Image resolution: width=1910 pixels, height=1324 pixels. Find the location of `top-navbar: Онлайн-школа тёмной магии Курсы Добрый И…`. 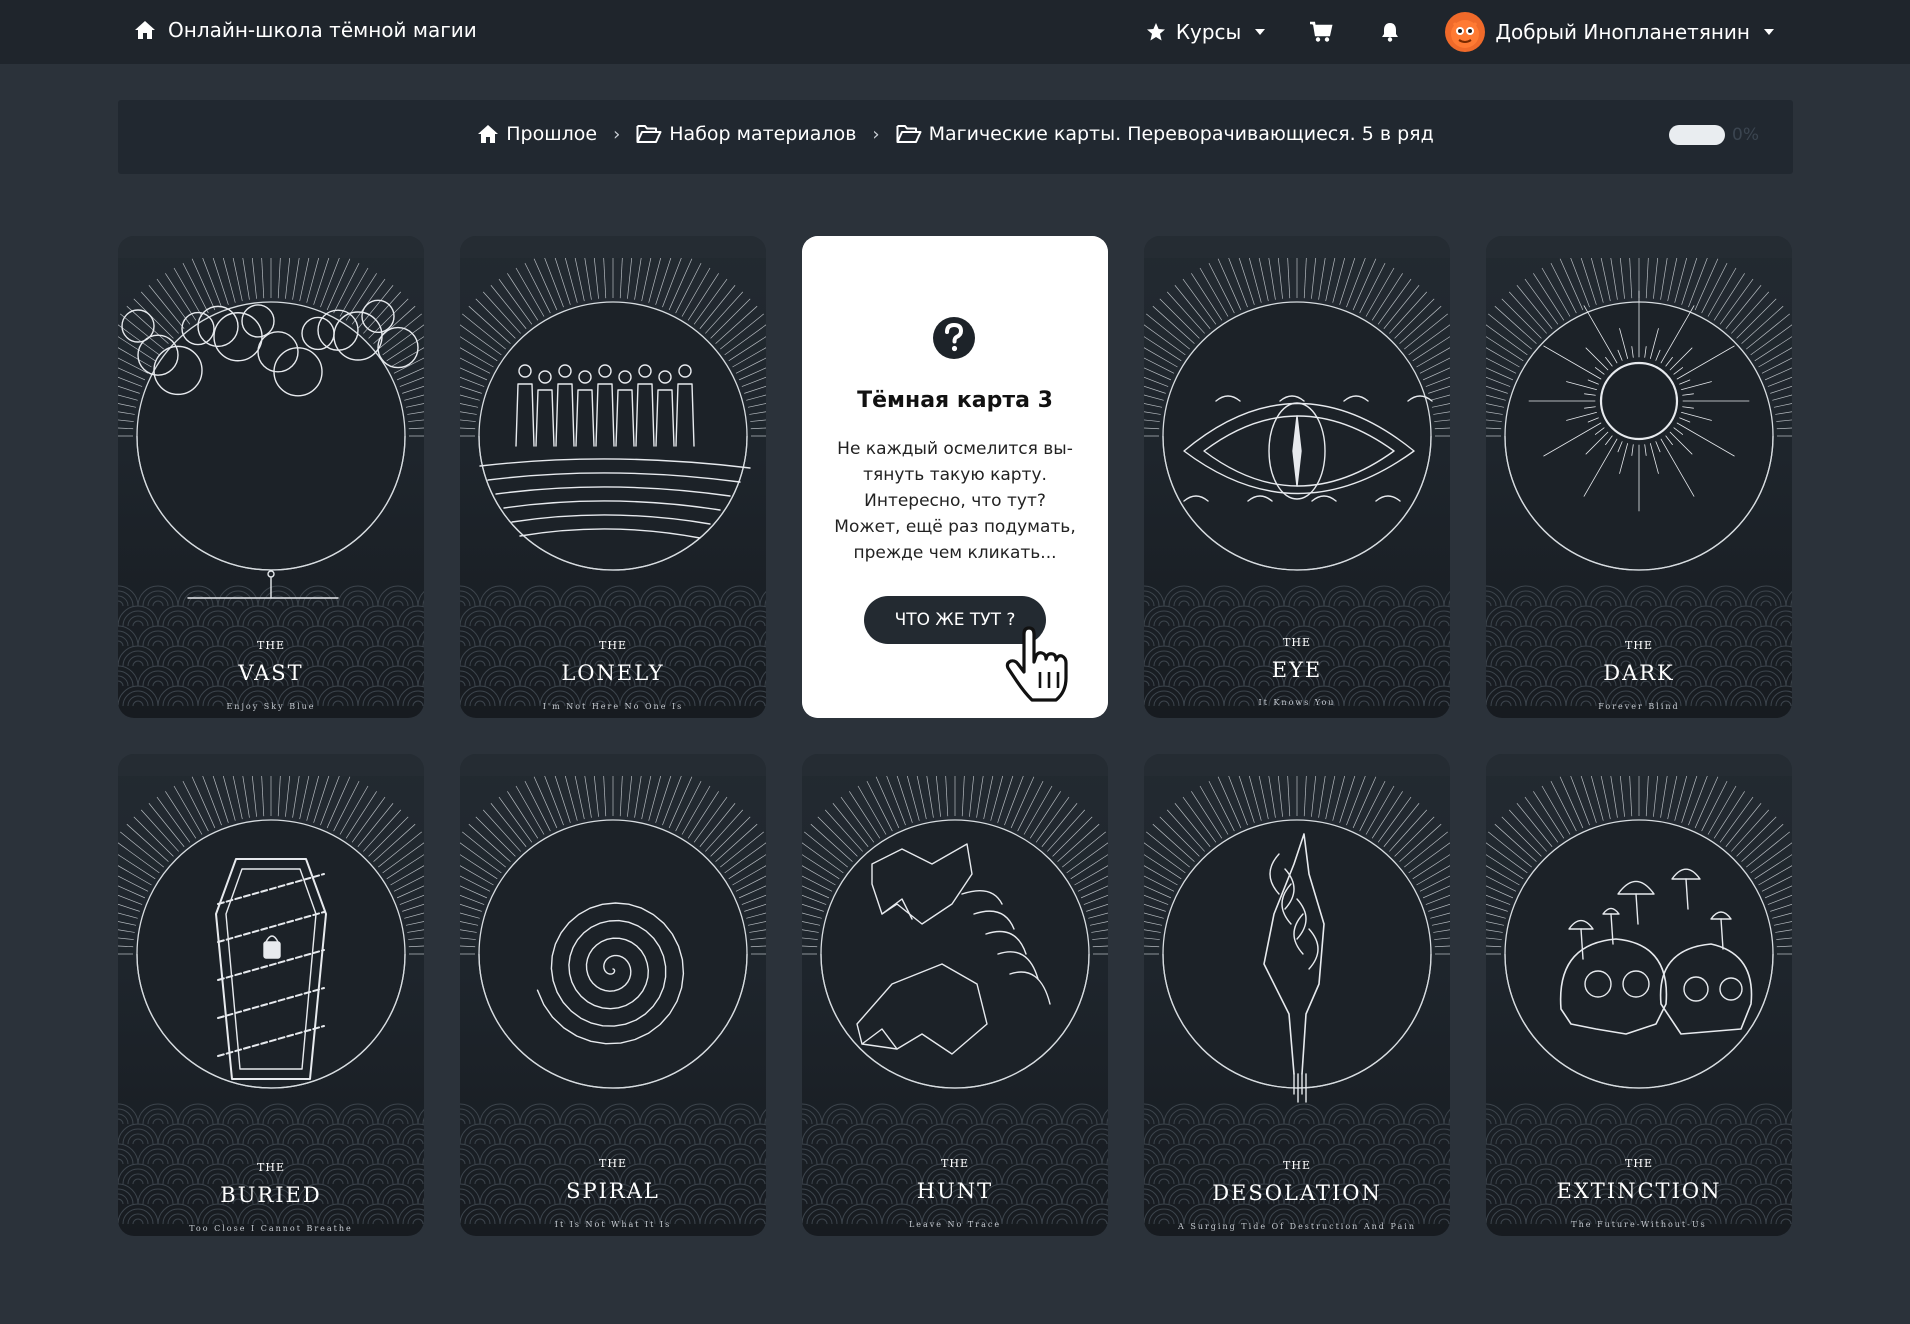

top-navbar: Онлайн-школа тёмной магии Курсы Добрый И… is located at coordinates (955, 32).